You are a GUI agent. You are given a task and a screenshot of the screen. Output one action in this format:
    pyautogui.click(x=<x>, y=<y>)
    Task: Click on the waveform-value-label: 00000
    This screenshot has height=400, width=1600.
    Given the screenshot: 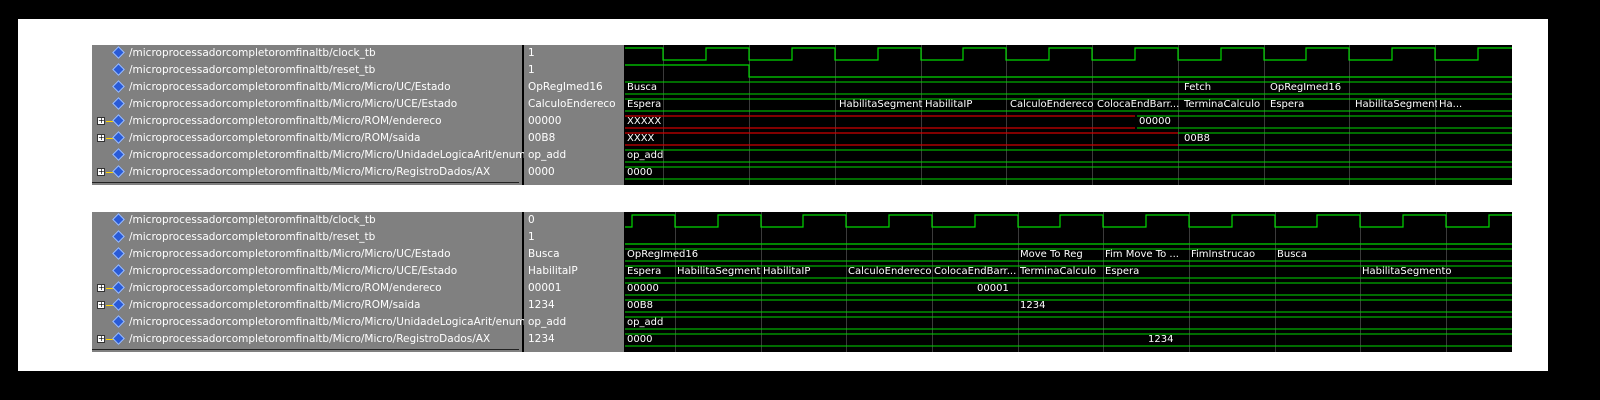 What is the action you would take?
    pyautogui.click(x=1155, y=121)
    